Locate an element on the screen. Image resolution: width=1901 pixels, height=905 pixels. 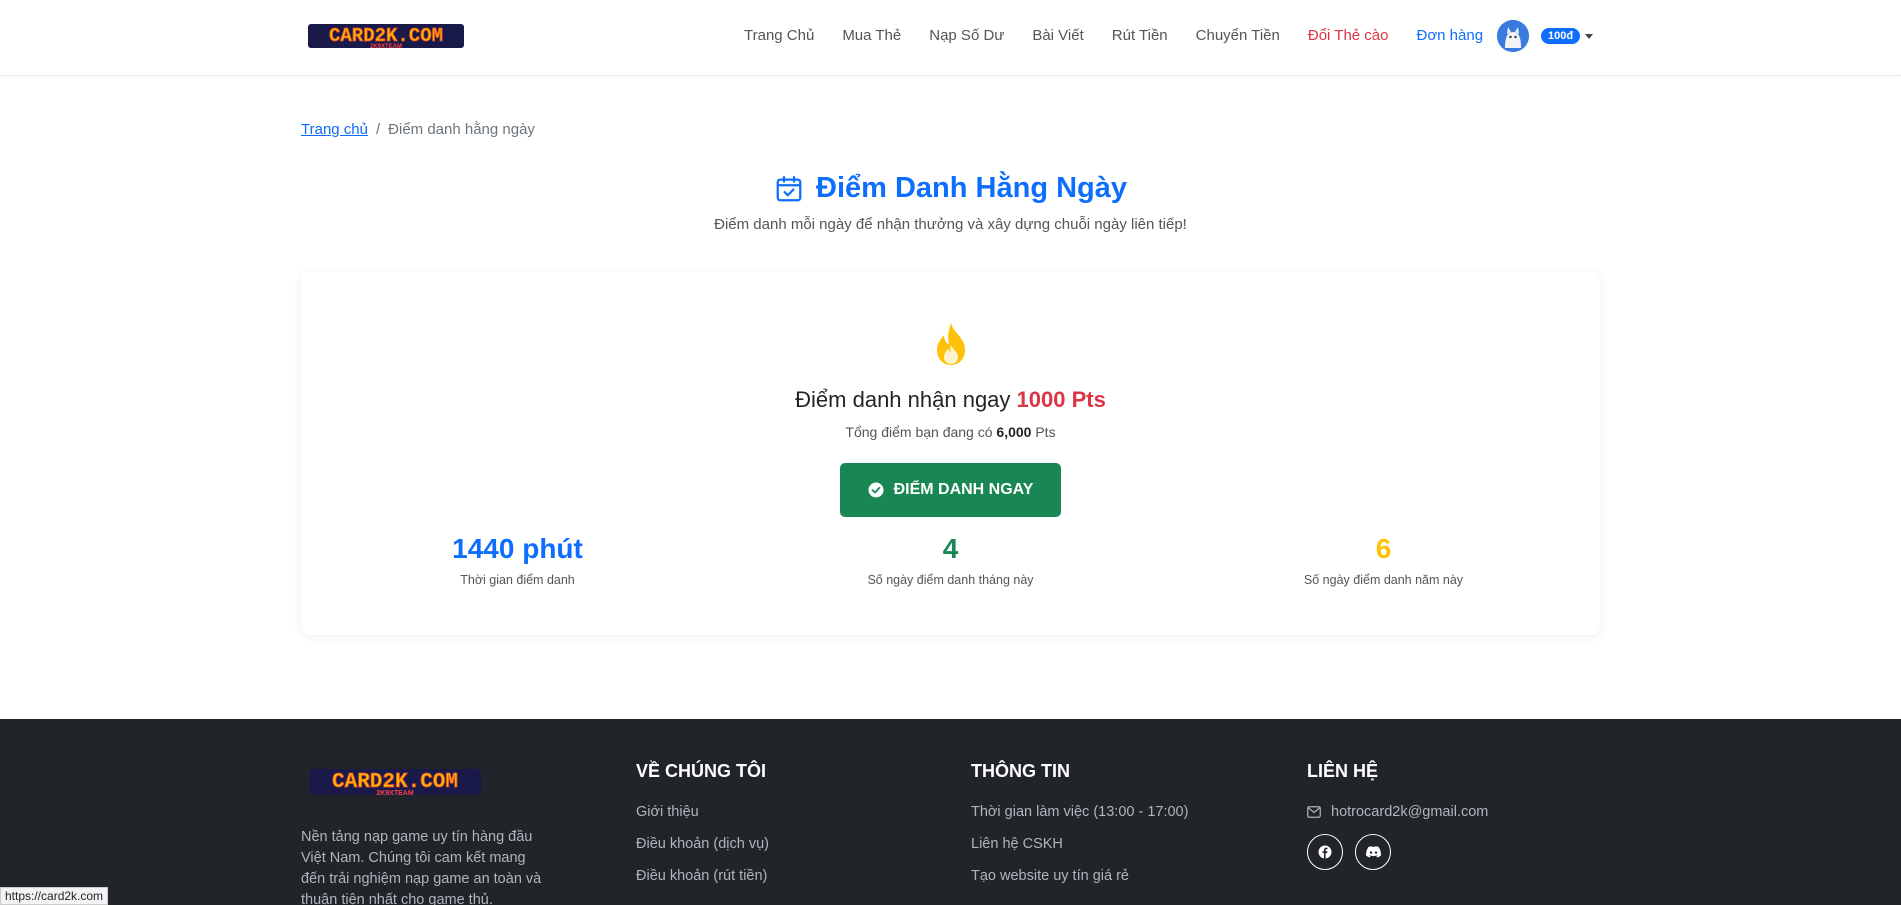
nav-item-articles: Bài Viết is located at coordinates (1057, 35).